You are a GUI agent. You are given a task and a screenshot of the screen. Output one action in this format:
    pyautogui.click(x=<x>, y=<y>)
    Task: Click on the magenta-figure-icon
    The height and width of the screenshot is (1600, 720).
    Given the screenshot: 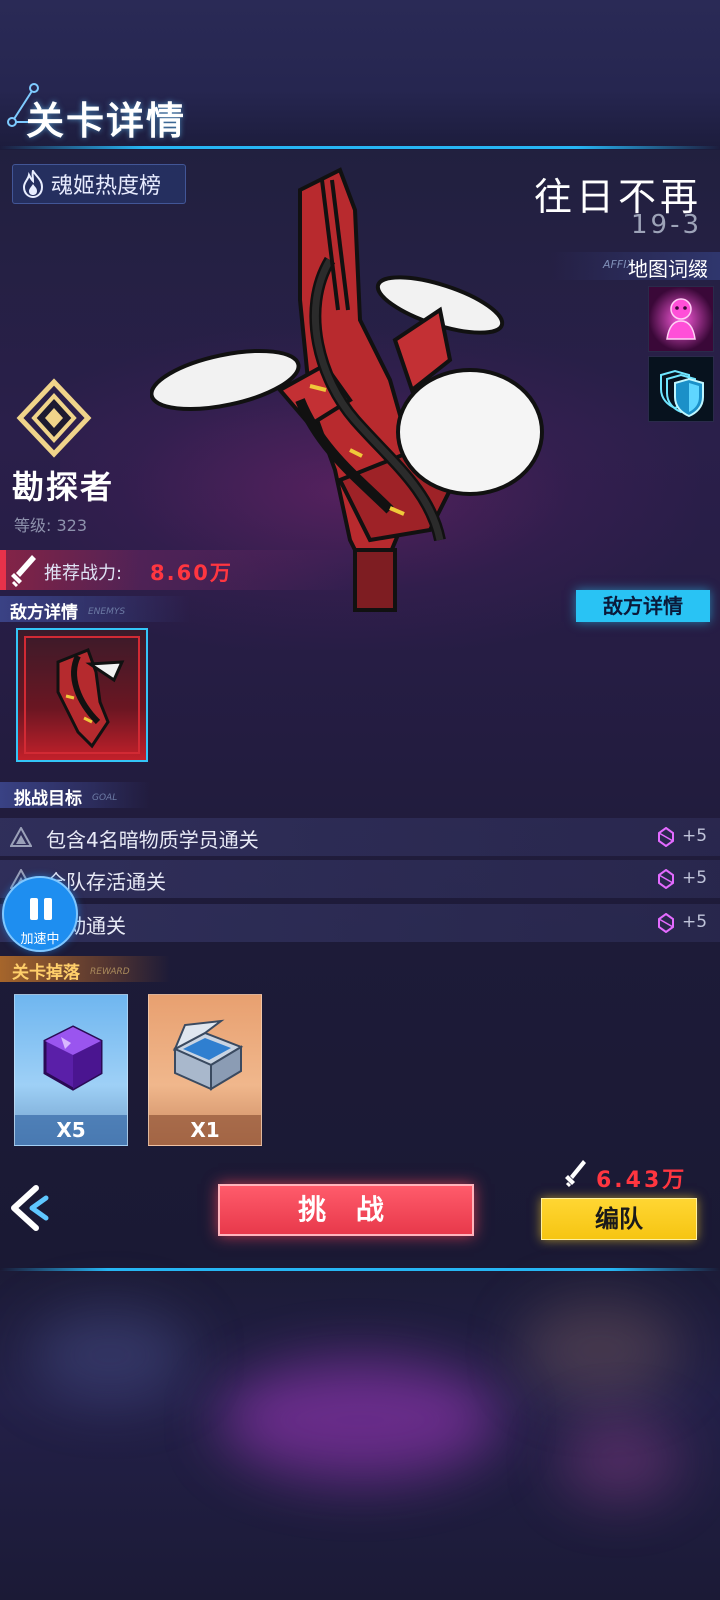 What is the action you would take?
    pyautogui.click(x=681, y=319)
    